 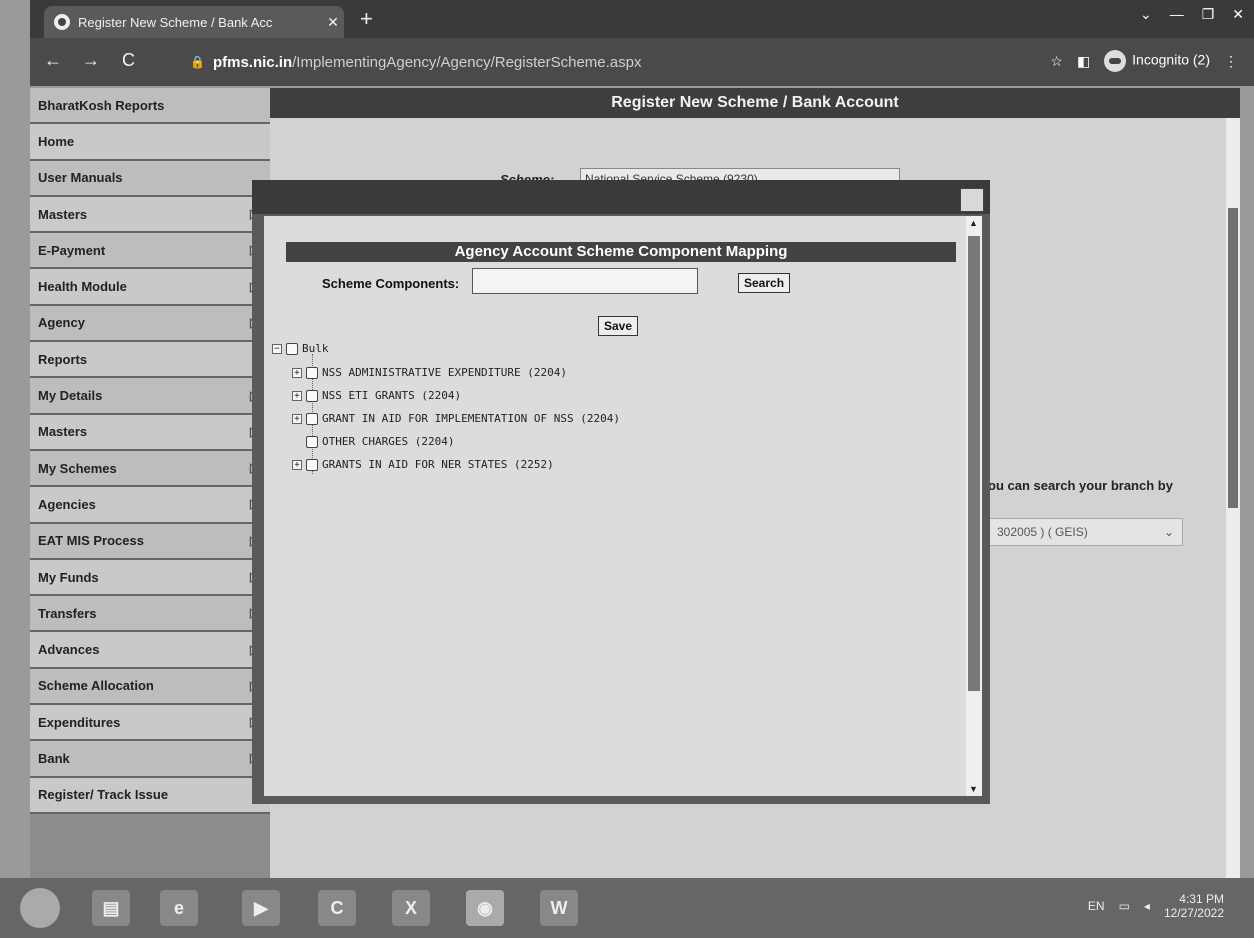 I want to click on sidebar-item: My Schemes▷, so click(x=150, y=469).